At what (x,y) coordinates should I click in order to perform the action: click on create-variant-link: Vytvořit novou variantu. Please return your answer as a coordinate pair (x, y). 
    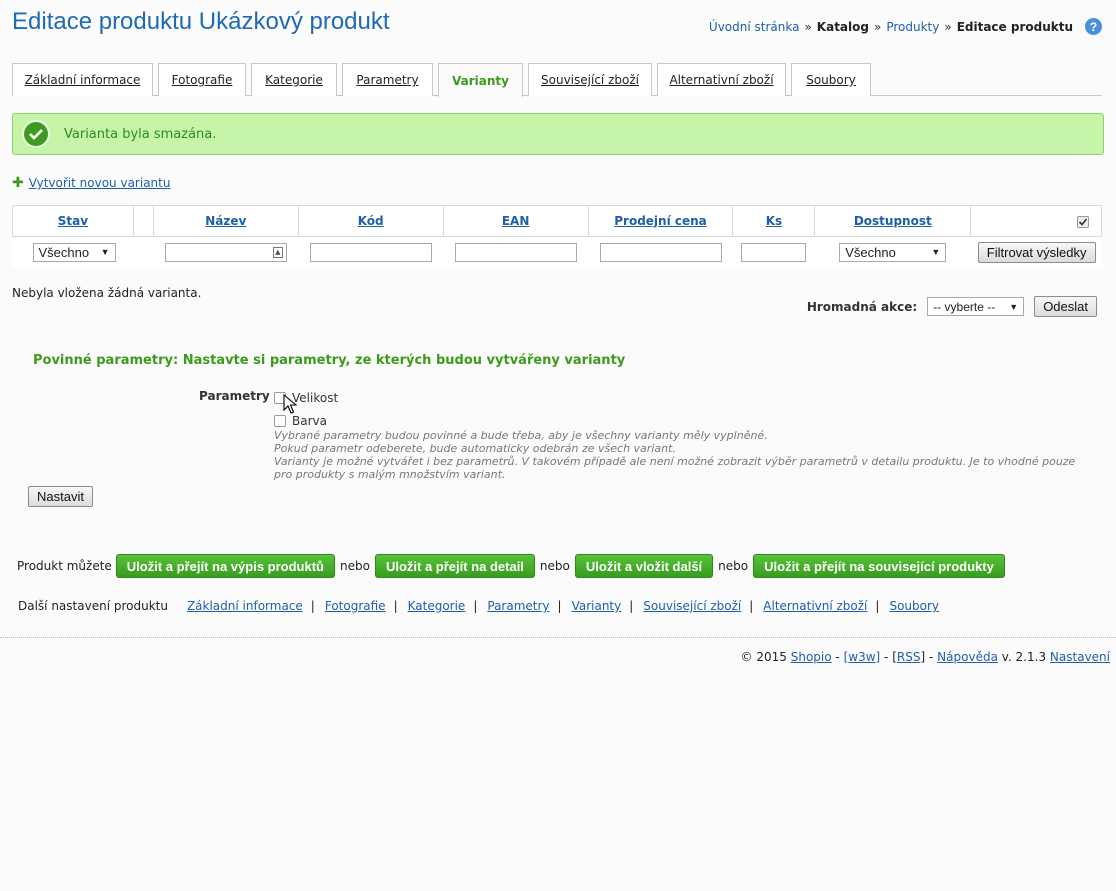
    Looking at the image, I should click on (100, 183).